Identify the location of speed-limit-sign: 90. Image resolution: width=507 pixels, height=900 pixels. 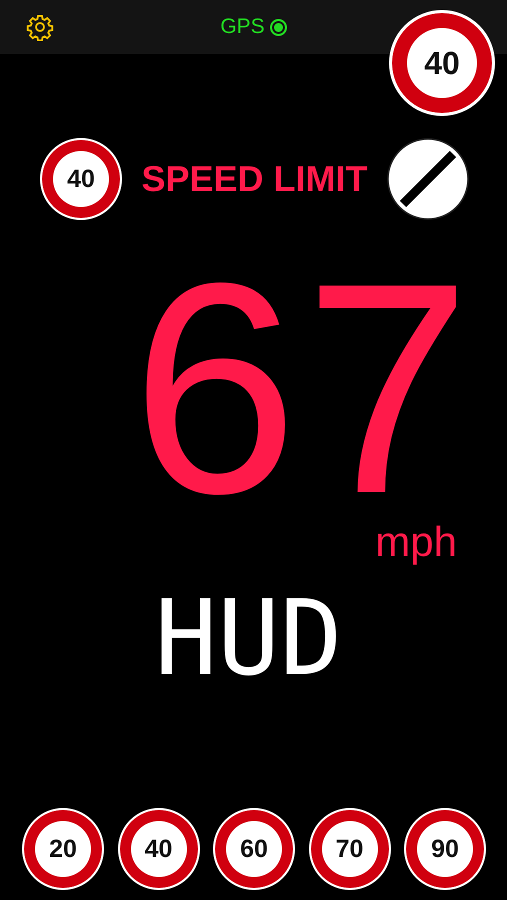
(445, 849).